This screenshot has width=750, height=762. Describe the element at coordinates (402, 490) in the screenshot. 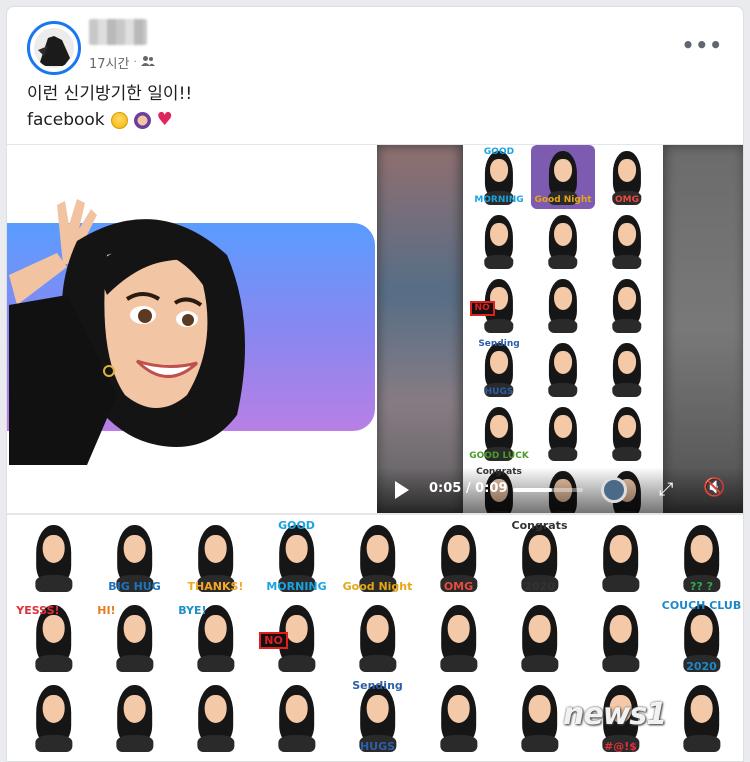

I see `play-icon` at that location.